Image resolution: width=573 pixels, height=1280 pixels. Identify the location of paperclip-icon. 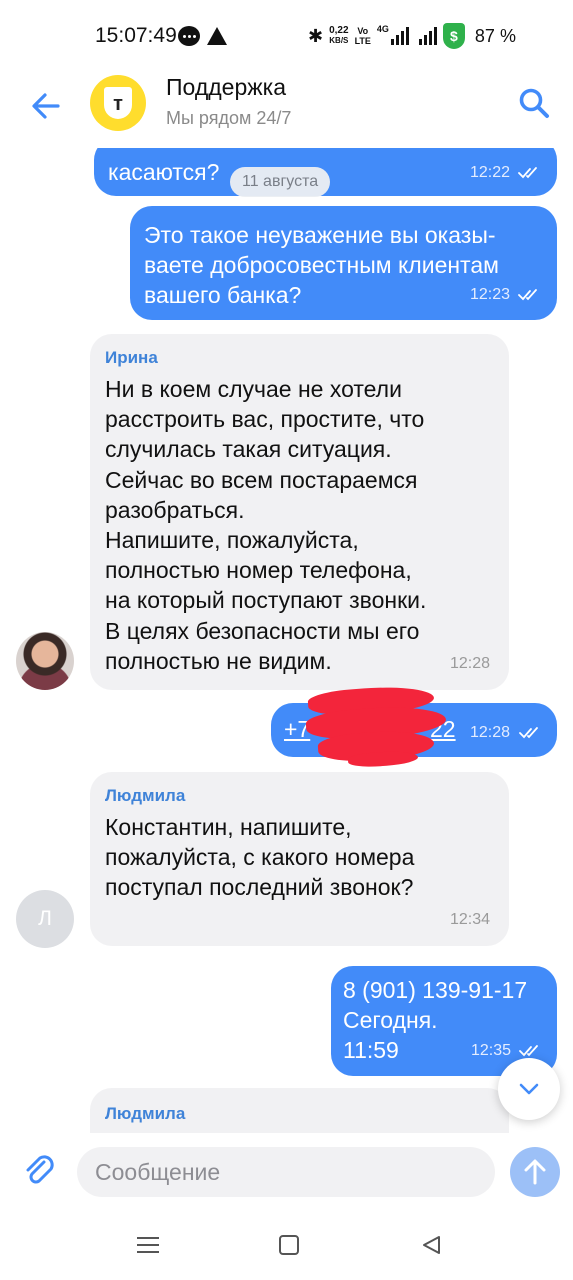
(40, 1171).